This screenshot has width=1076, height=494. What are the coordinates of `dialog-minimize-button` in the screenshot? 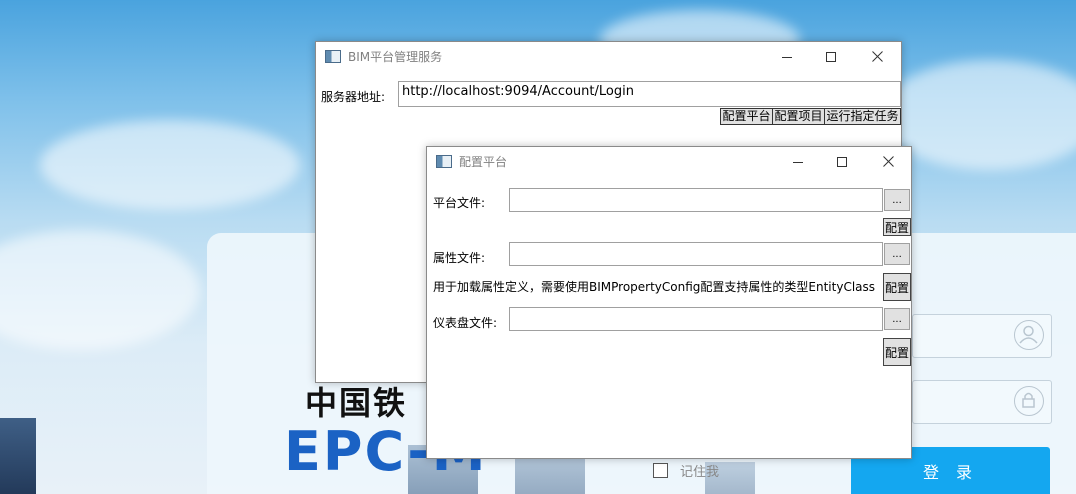 It's located at (798, 161).